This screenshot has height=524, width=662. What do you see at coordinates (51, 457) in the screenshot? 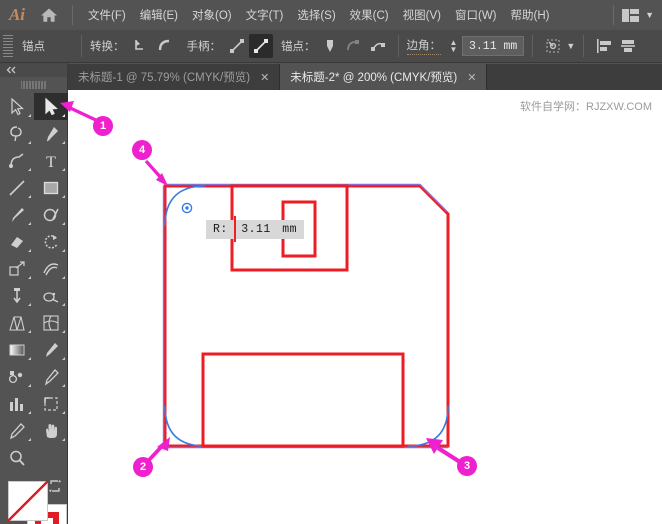
I see `tool-empty-slot` at bounding box center [51, 457].